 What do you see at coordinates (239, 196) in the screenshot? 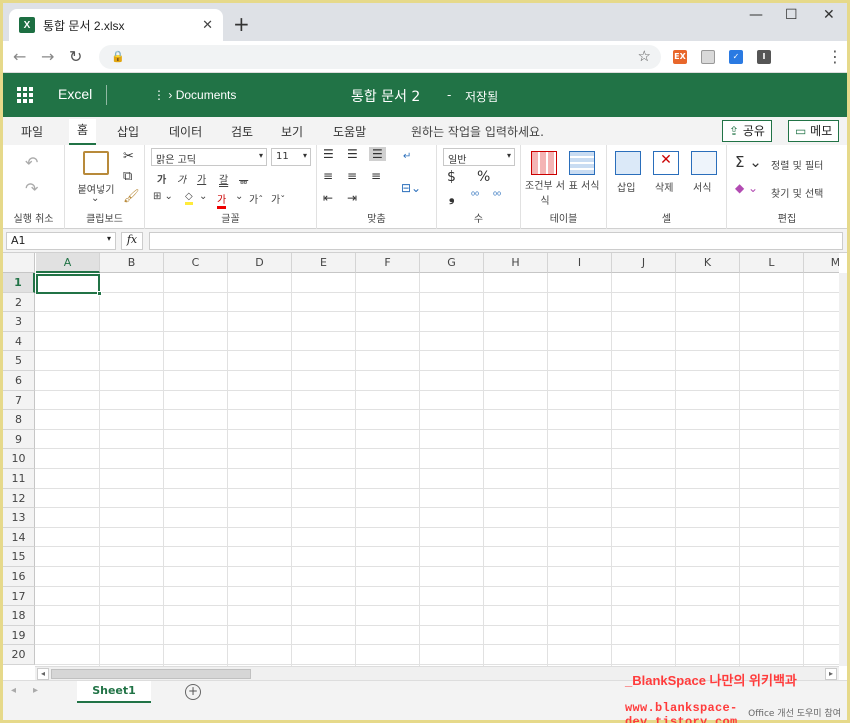
I see `font-color-dropdown-icon: ⌄` at bounding box center [239, 196].